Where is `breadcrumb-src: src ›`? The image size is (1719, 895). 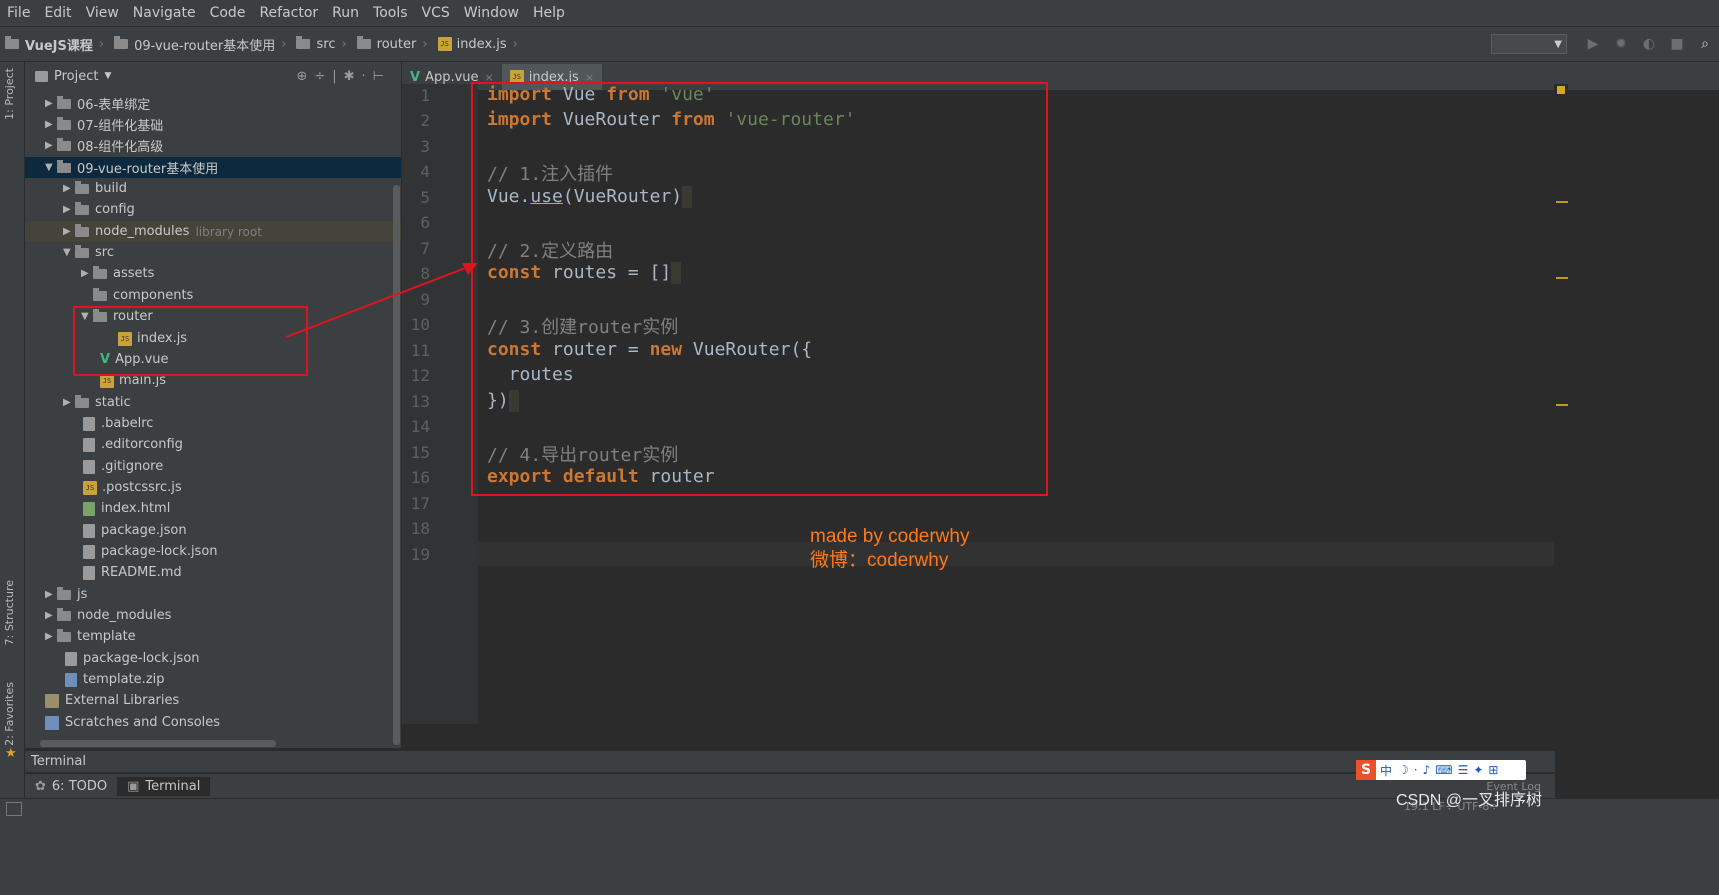
breadcrumb-src: src › is located at coordinates (321, 44).